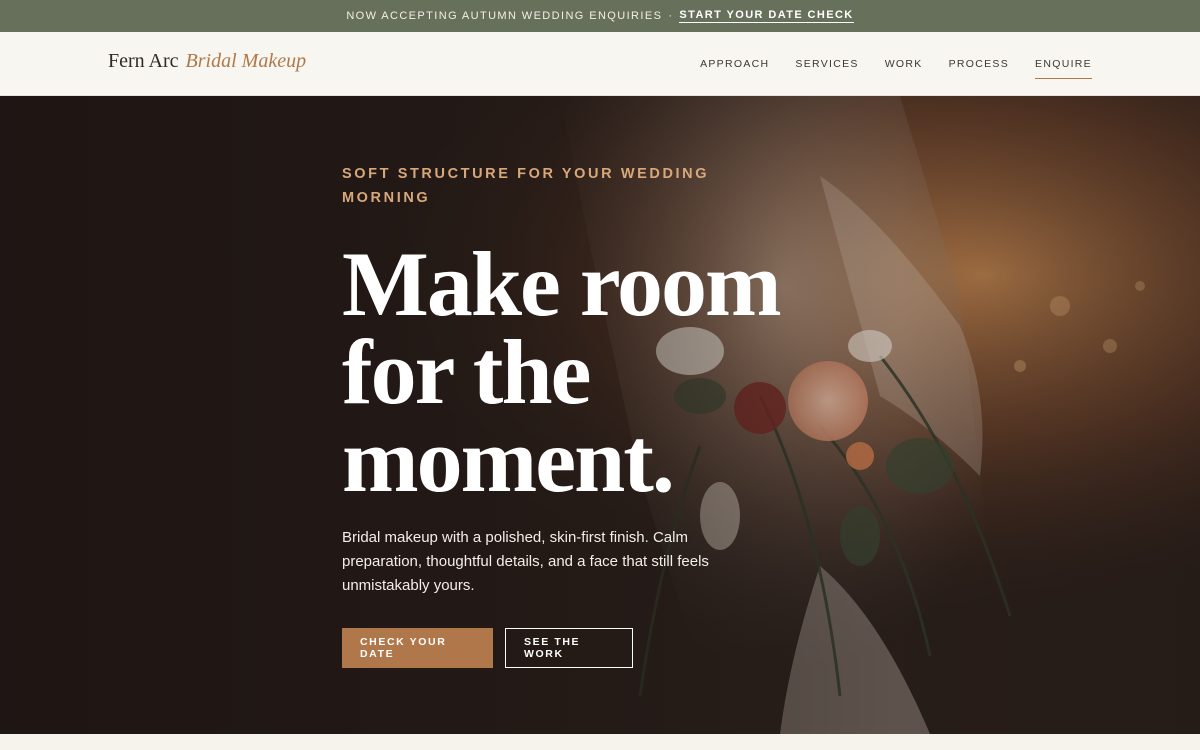 Image resolution: width=1200 pixels, height=750 pixels. What do you see at coordinates (1063, 68) in the screenshot?
I see `nav-item-enquire: ENQUIRE` at bounding box center [1063, 68].